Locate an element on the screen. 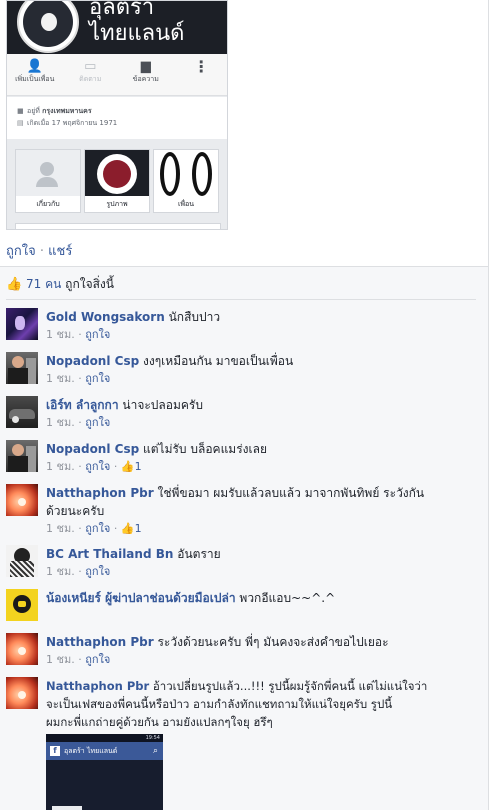 This screenshot has height=810, width=492. more-action: ⋮ is located at coordinates (201, 74).